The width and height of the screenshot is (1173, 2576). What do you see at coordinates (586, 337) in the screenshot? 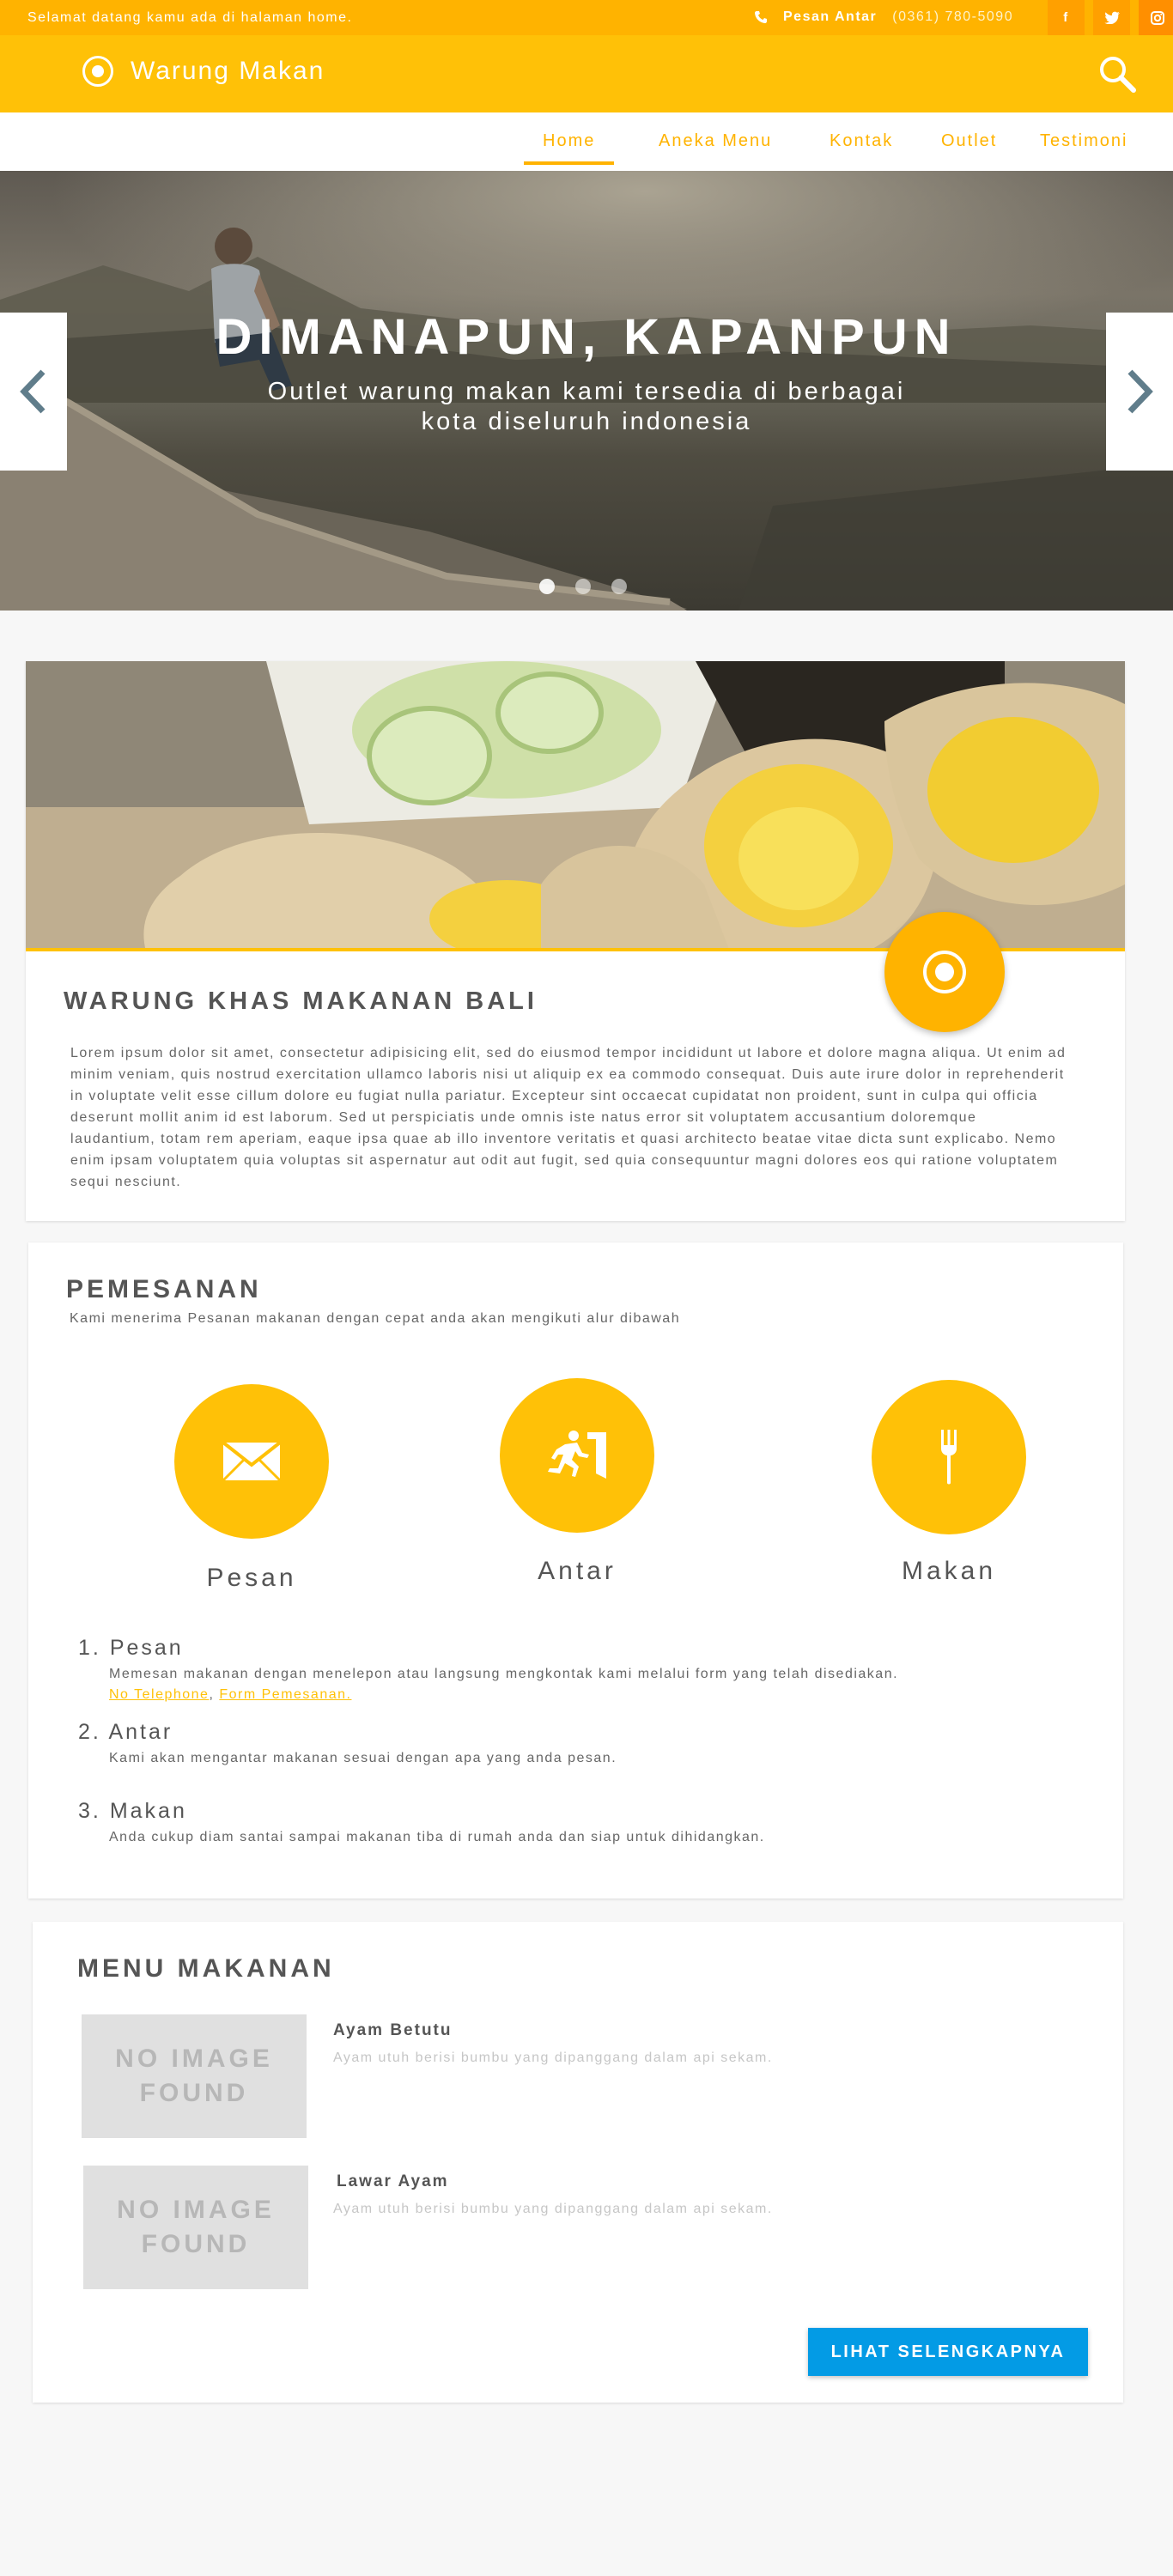
I see `hero-title: DIMANAPUN, KAPANPUN` at bounding box center [586, 337].